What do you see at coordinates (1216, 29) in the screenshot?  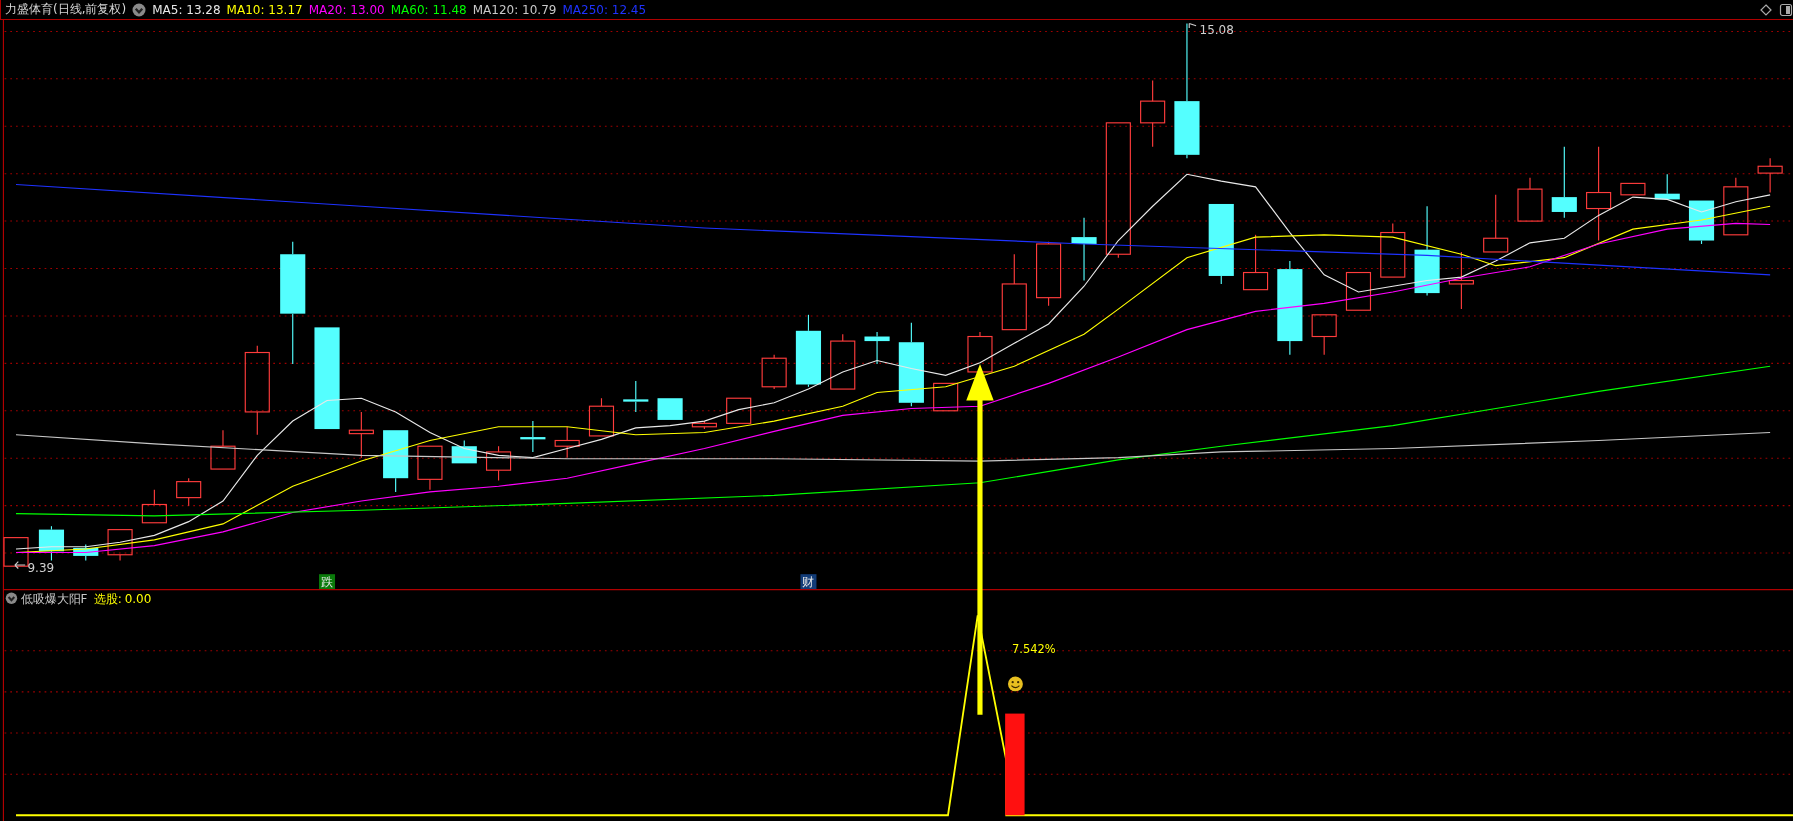 I see `price-label: 15.08` at bounding box center [1216, 29].